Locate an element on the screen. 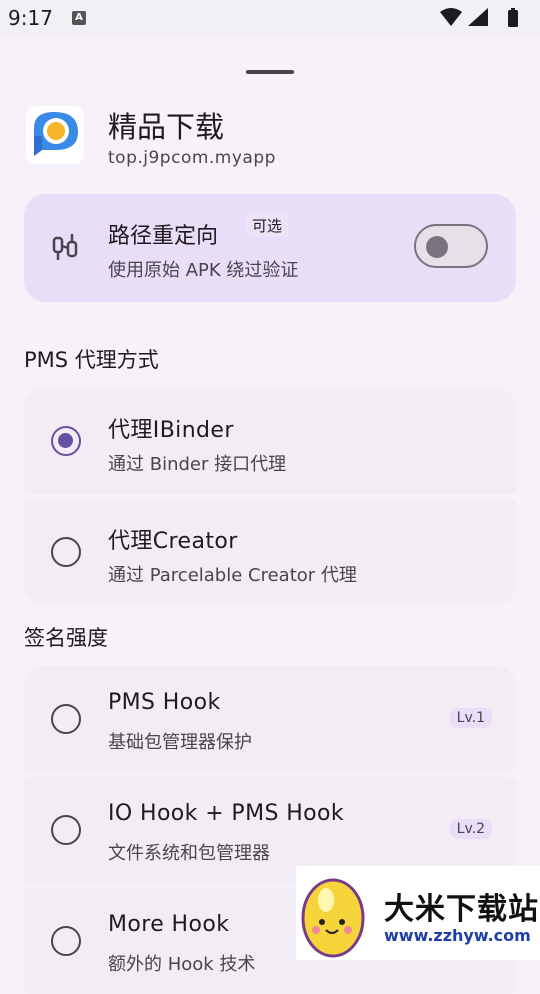 The height and width of the screenshot is (994, 540). signature-option-pms-hook: PMS Hook 基础包管理器保护 Lv.1 is located at coordinates (270, 719).